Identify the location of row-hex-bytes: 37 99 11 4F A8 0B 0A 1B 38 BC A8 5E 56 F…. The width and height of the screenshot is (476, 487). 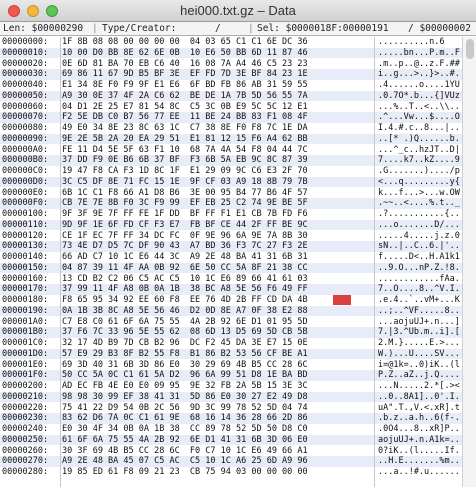
(185, 289).